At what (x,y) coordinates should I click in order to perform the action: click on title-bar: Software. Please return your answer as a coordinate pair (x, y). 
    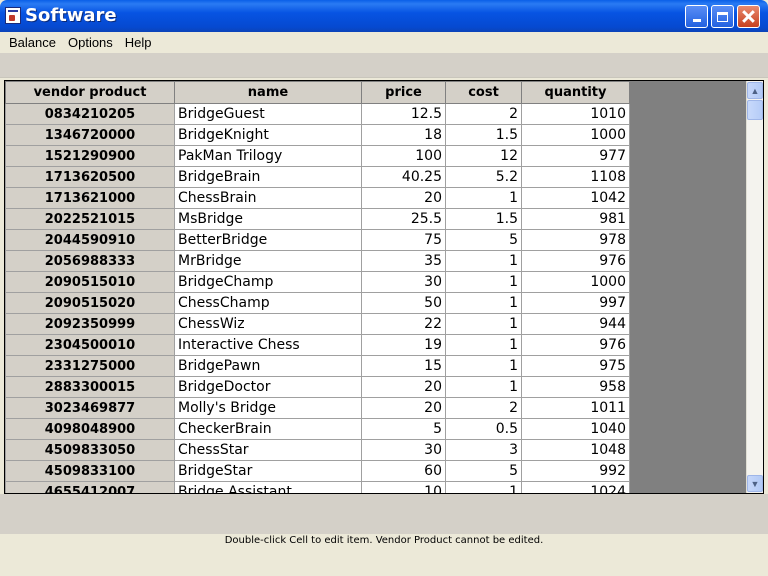
    Looking at the image, I should click on (384, 16).